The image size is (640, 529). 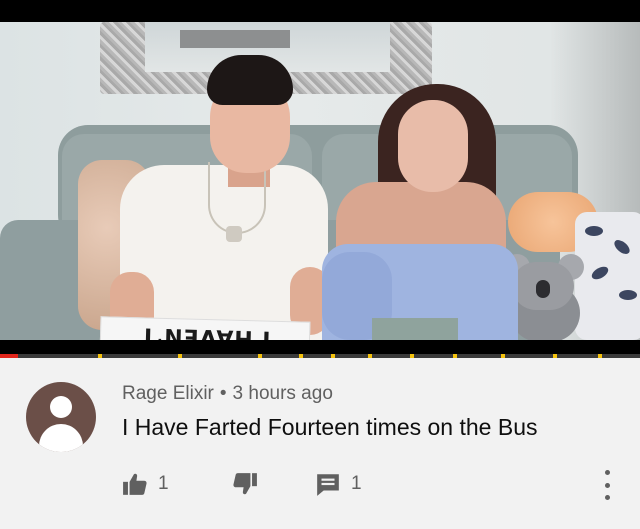 I want to click on progress-bar, so click(x=320, y=356).